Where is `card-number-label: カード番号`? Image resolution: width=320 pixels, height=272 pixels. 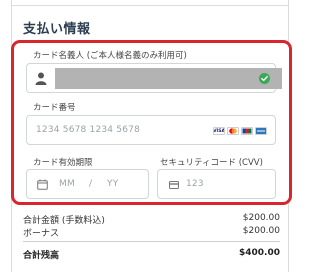
card-number-label: カード番号 is located at coordinates (54, 108).